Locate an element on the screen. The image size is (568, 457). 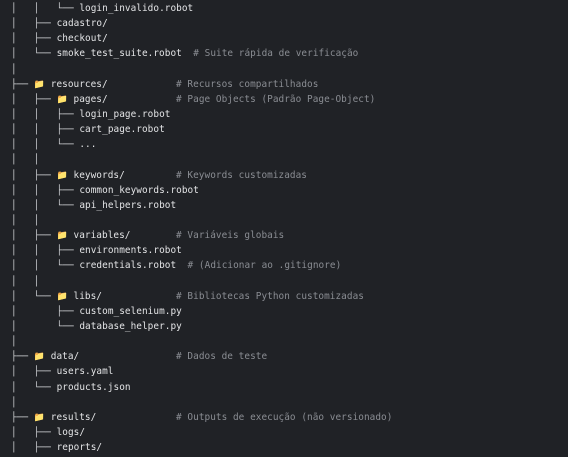
file-name: database_helper.py is located at coordinates (130, 326).